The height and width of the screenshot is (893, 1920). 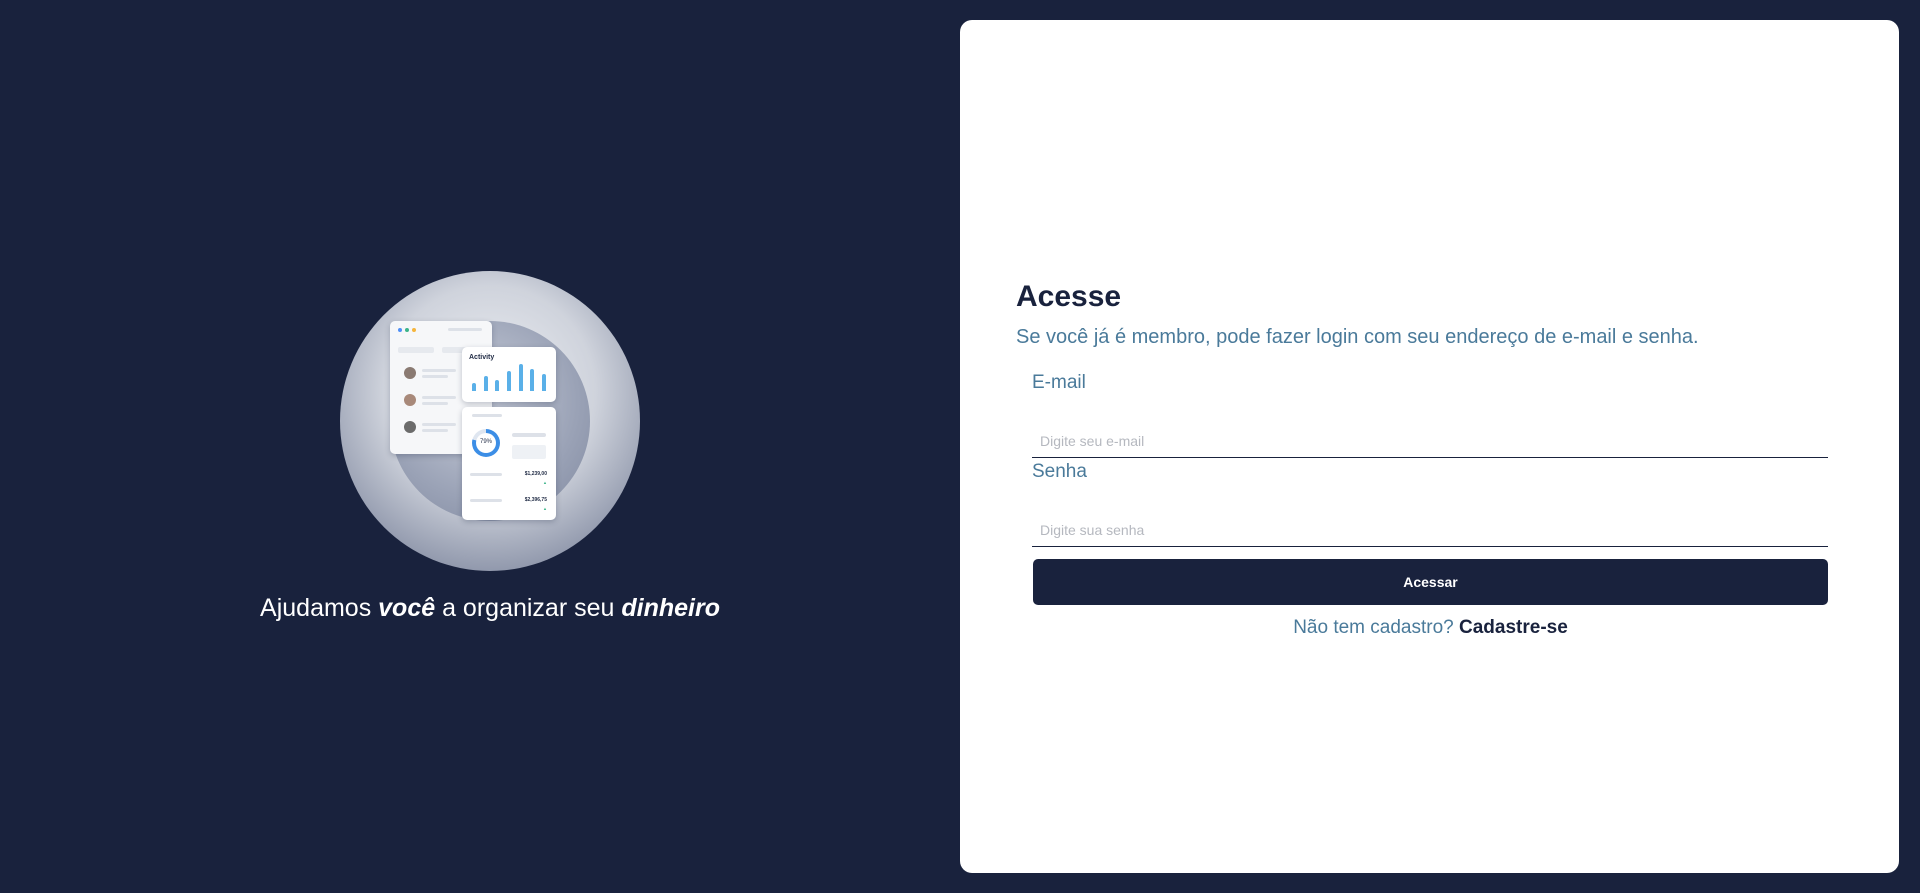 What do you see at coordinates (407, 608) in the screenshot?
I see `tagline-emphasis-1: você` at bounding box center [407, 608].